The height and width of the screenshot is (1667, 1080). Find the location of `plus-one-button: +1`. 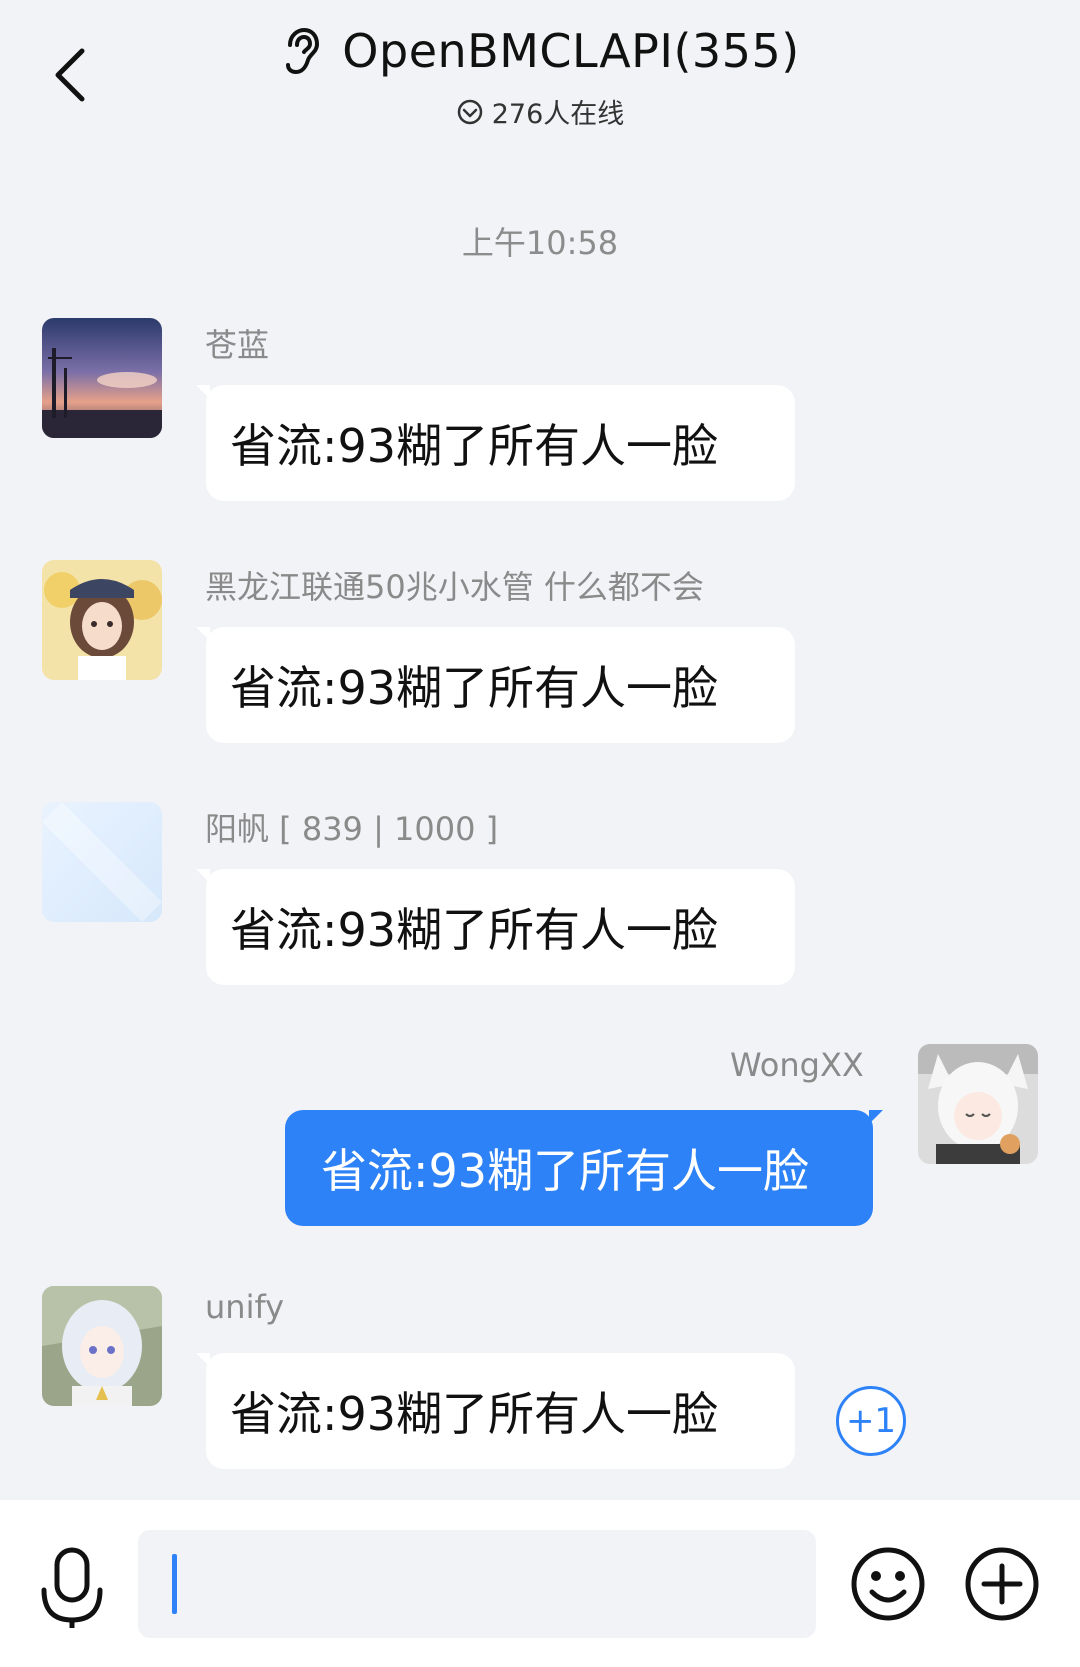

plus-one-button: +1 is located at coordinates (871, 1421).